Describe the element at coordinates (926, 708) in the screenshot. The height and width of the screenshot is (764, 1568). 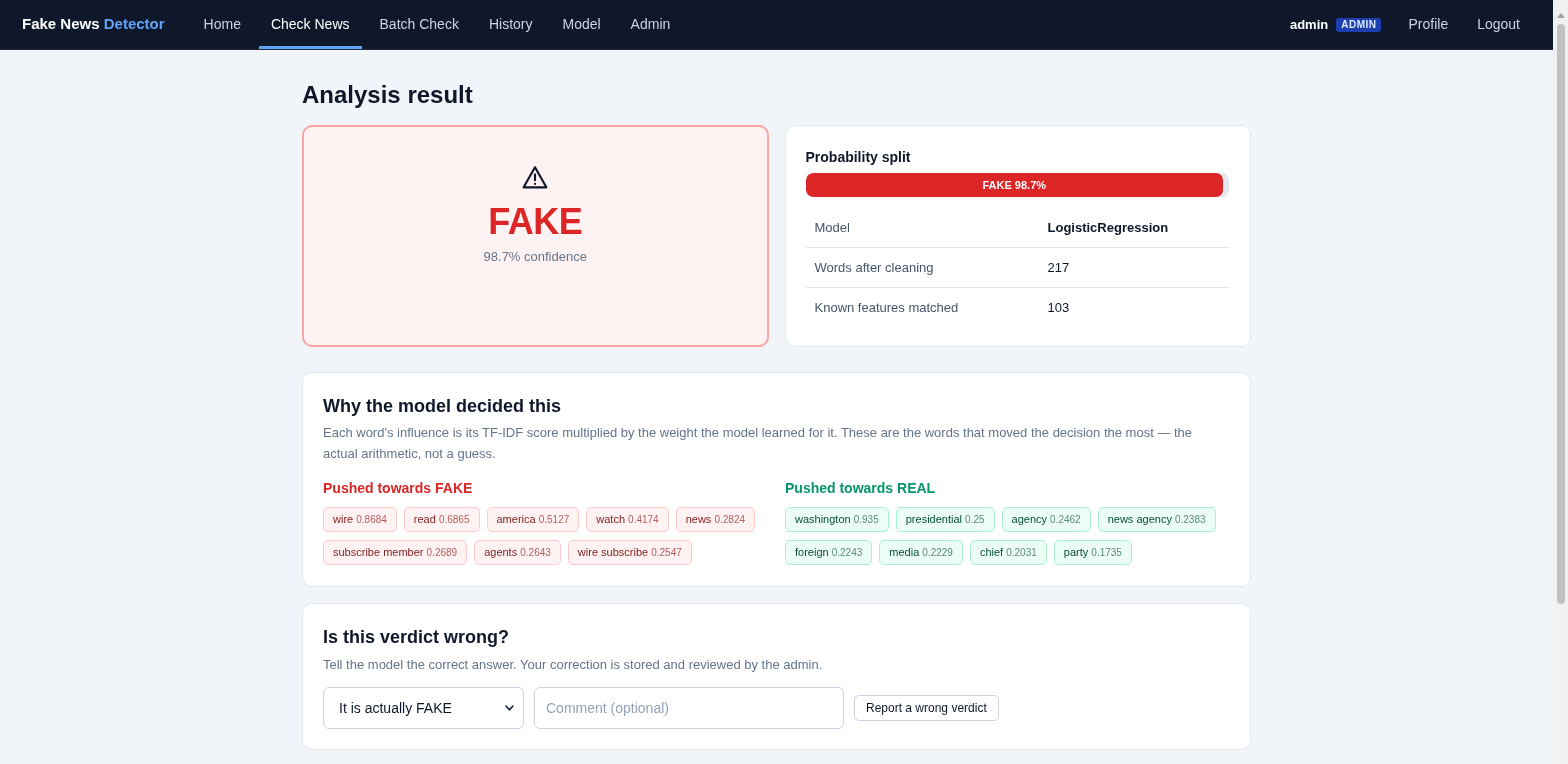
I see `report-button: Report a wrong verdict` at that location.